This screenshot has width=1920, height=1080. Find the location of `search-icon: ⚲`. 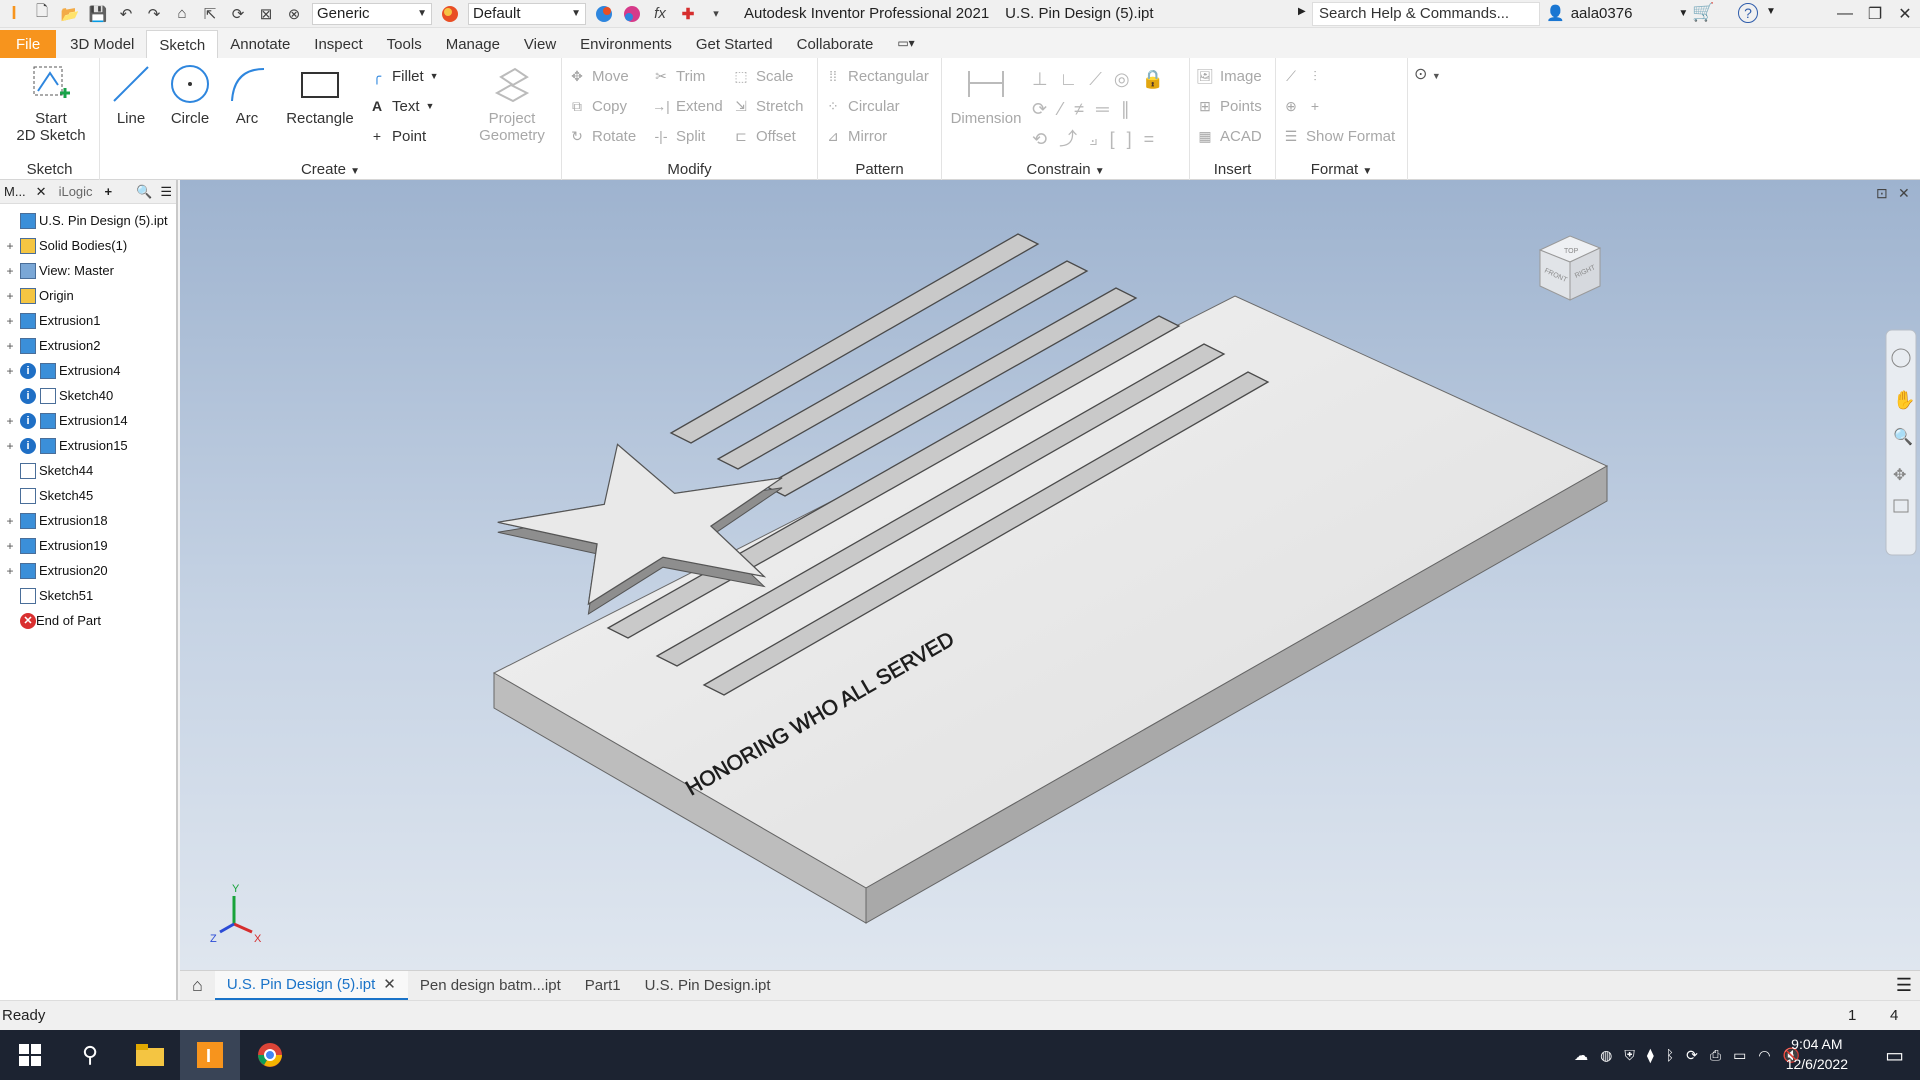

search-icon: ⚲ is located at coordinates (90, 1055).